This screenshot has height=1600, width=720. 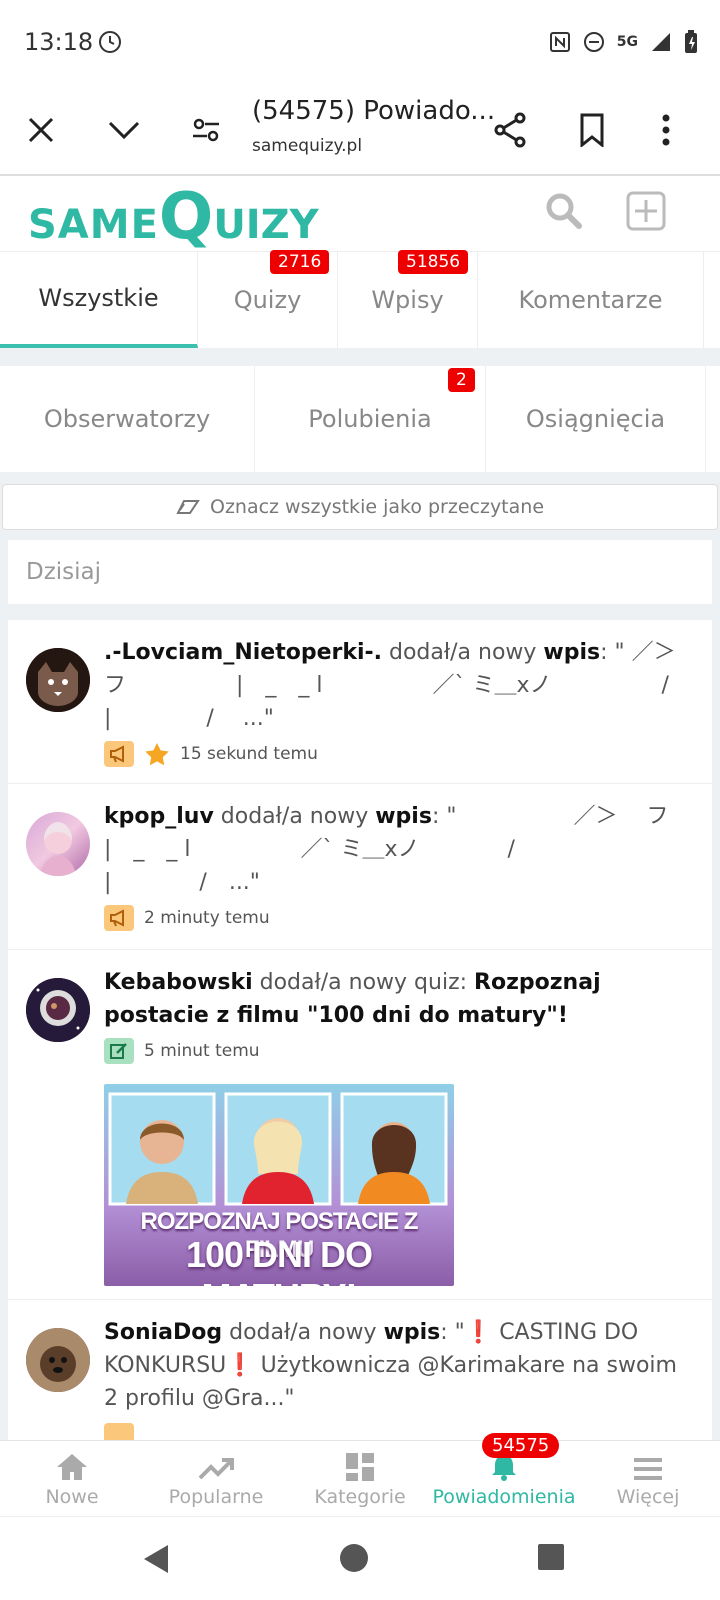 I want to click on tune-icon, so click(x=206, y=130).